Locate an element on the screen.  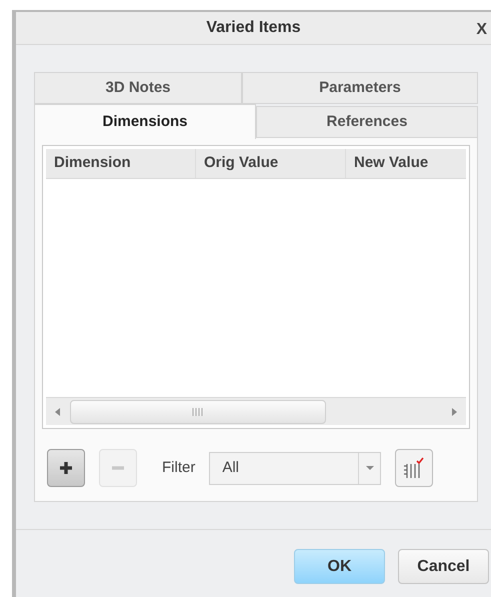
filter-value: All is located at coordinates (230, 468).